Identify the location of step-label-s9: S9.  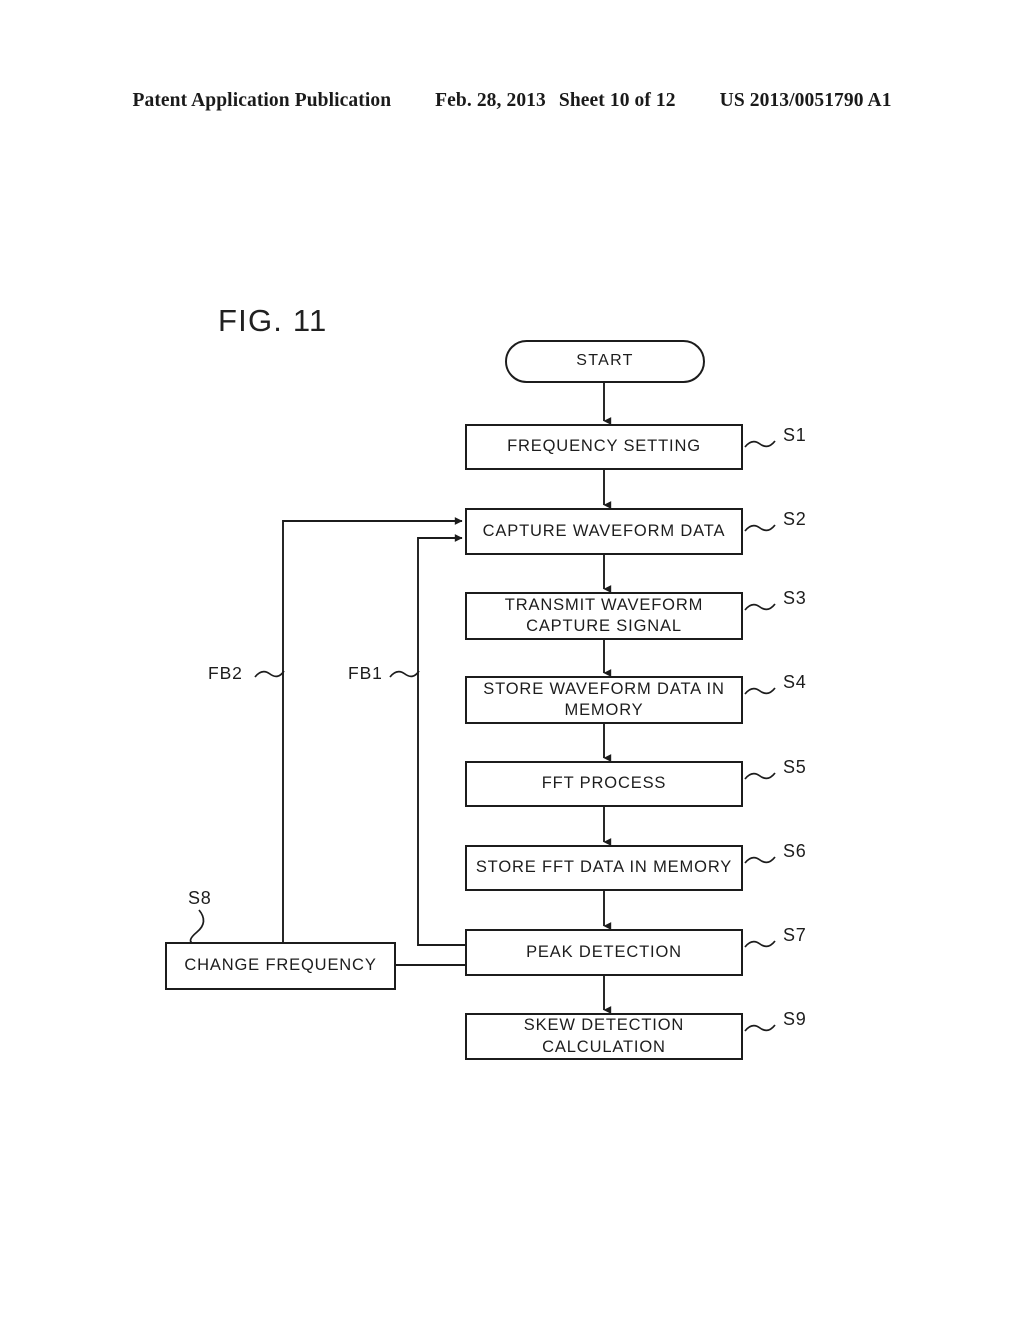
(795, 1019).